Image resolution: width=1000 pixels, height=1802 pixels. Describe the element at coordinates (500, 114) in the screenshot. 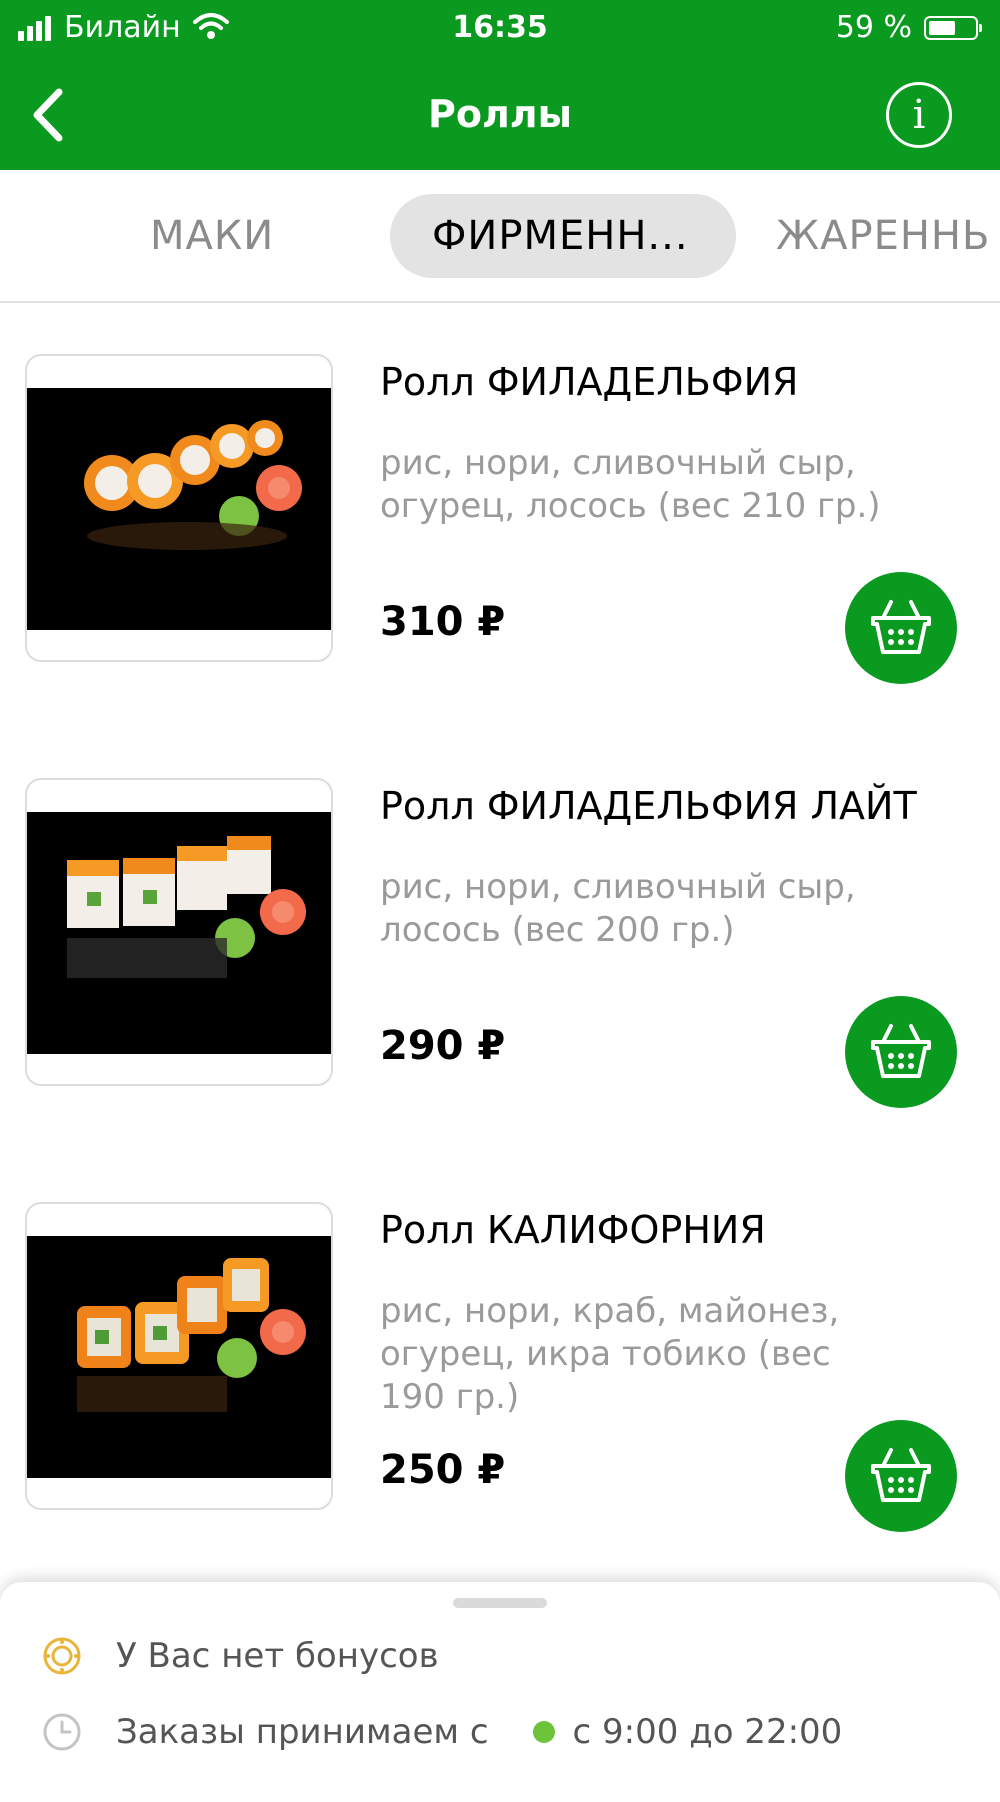

I see `page-title: Роллы` at that location.